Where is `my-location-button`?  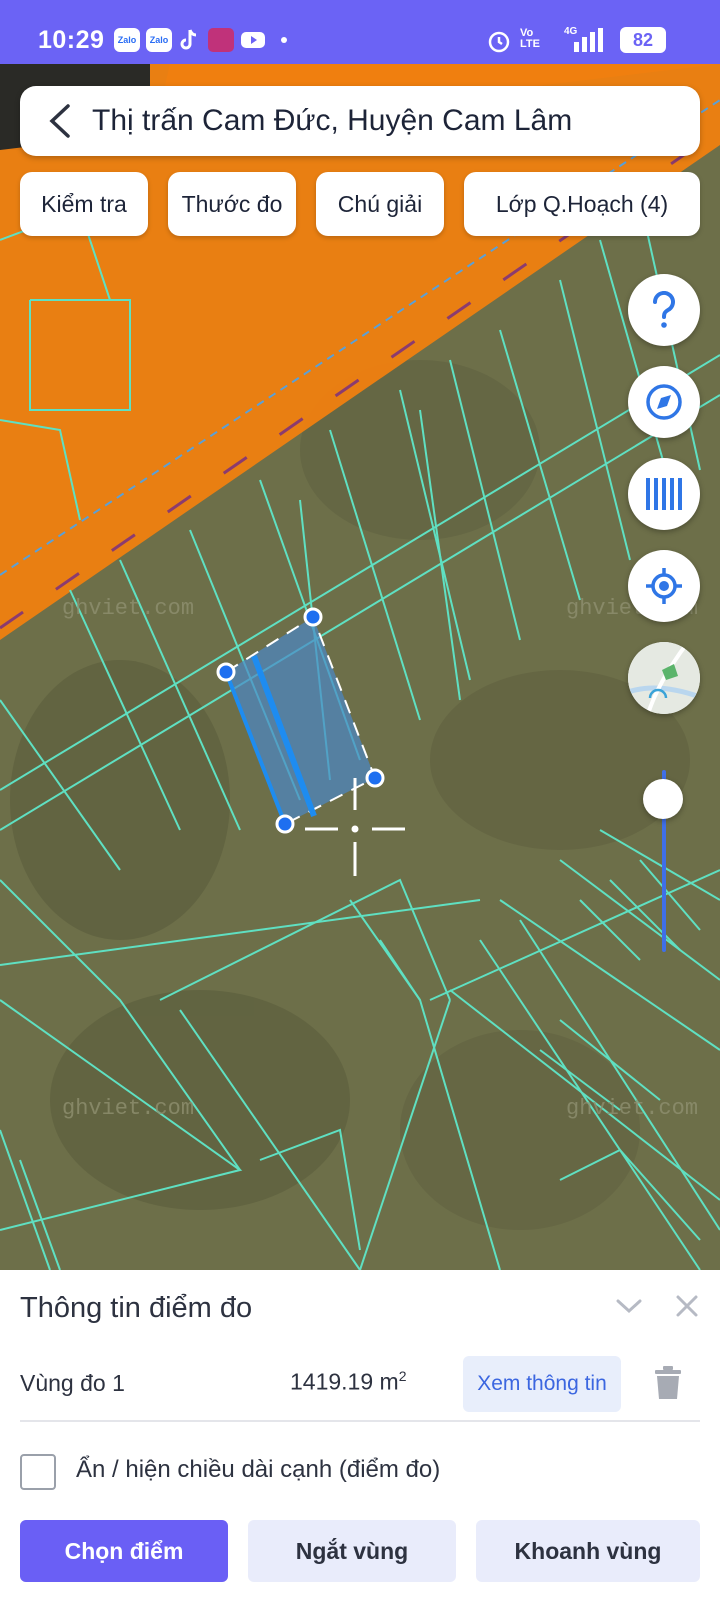 my-location-button is located at coordinates (664, 586).